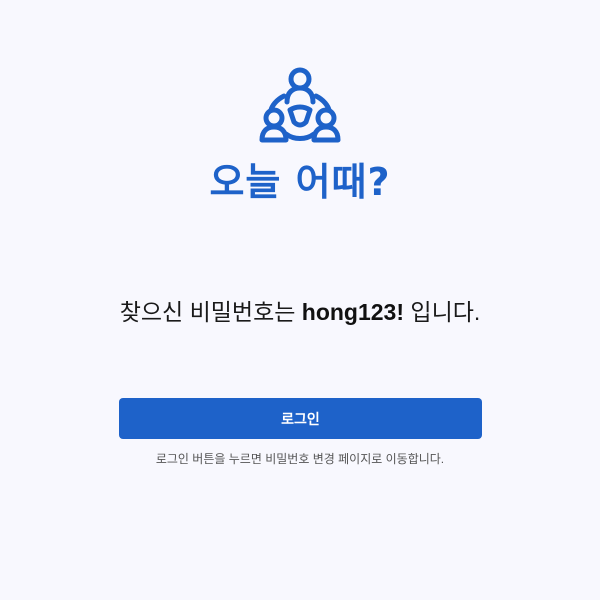 The width and height of the screenshot is (600, 600). What do you see at coordinates (442, 312) in the screenshot?
I see `message-suffix: 입니다.` at bounding box center [442, 312].